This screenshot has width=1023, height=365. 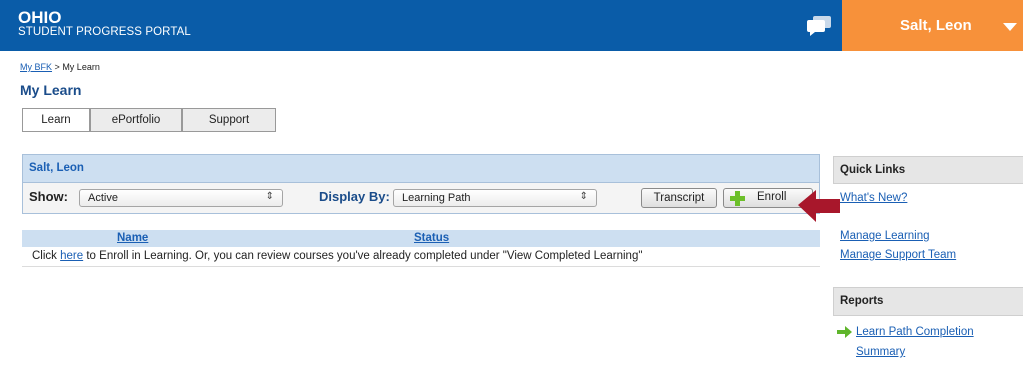 What do you see at coordinates (48, 196) in the screenshot?
I see `show-label: Show:` at bounding box center [48, 196].